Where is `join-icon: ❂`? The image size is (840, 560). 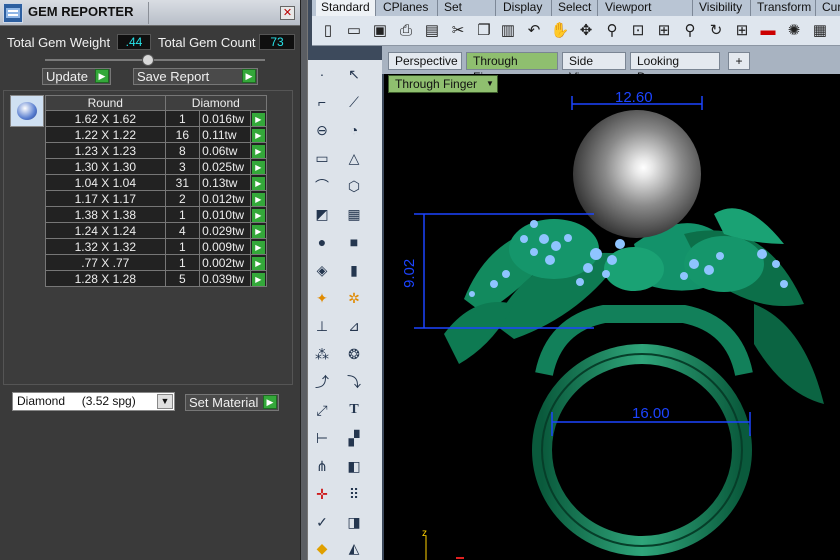 join-icon: ❂ is located at coordinates (354, 354).